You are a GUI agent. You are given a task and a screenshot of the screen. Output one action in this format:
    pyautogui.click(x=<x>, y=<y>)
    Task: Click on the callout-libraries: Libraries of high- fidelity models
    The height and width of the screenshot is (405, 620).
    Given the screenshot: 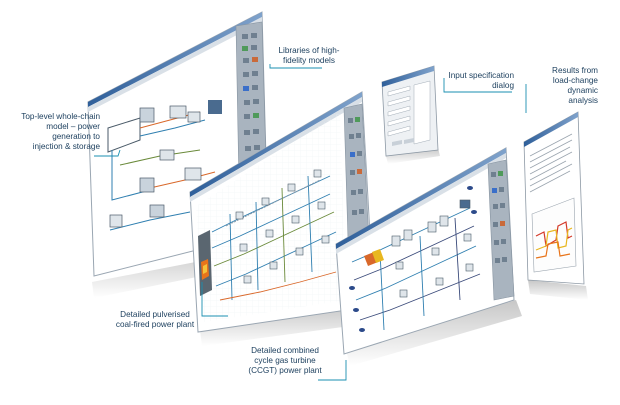 What is the action you would take?
    pyautogui.click(x=309, y=56)
    